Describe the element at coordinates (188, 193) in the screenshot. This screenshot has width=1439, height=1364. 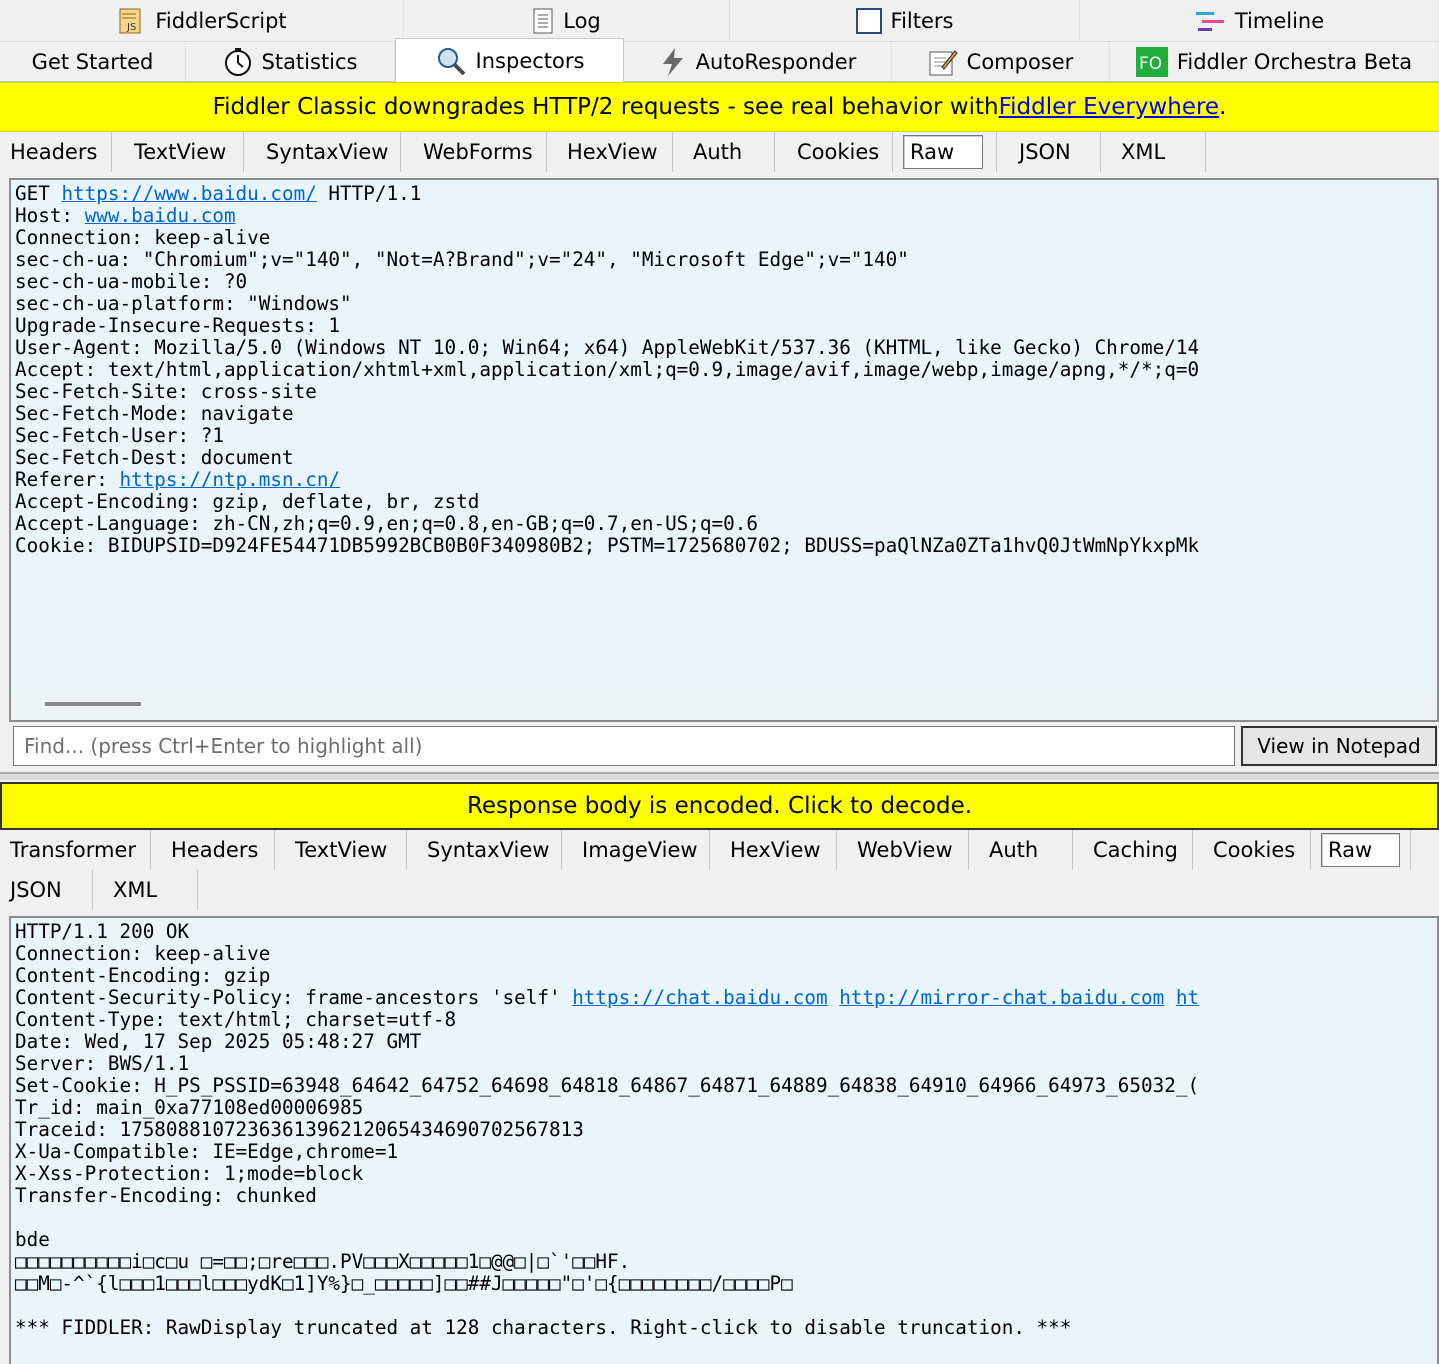
I see `url-link: https://www.baidu.com/` at that location.